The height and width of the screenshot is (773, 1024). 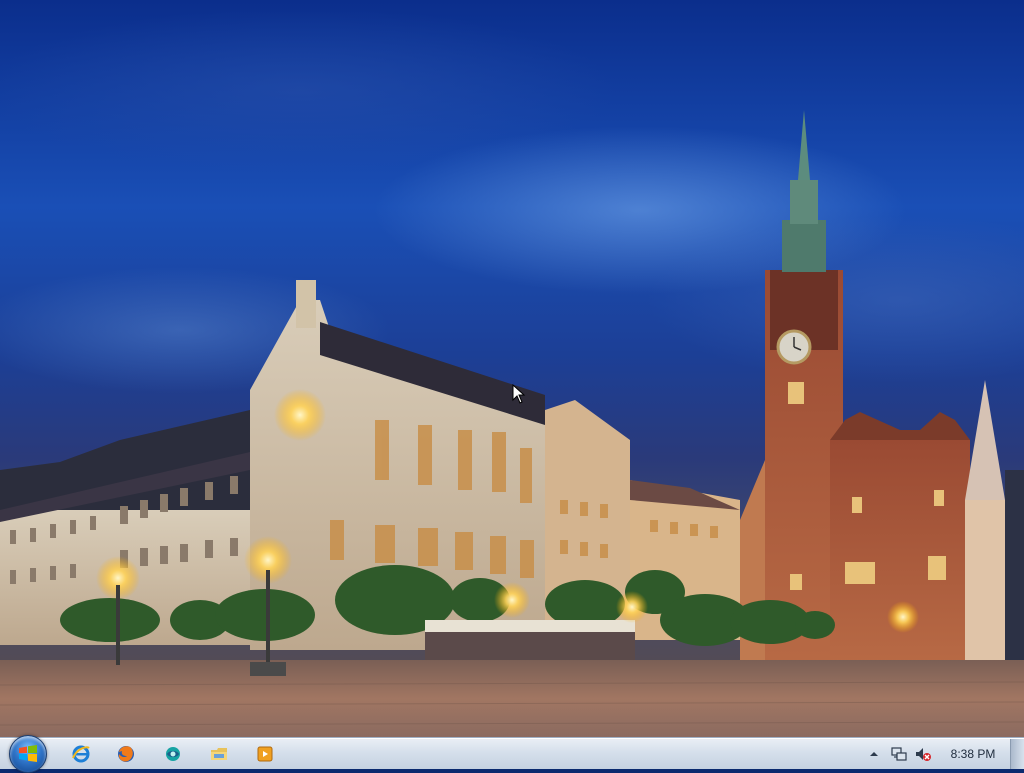 I want to click on start-button, so click(x=28, y=754).